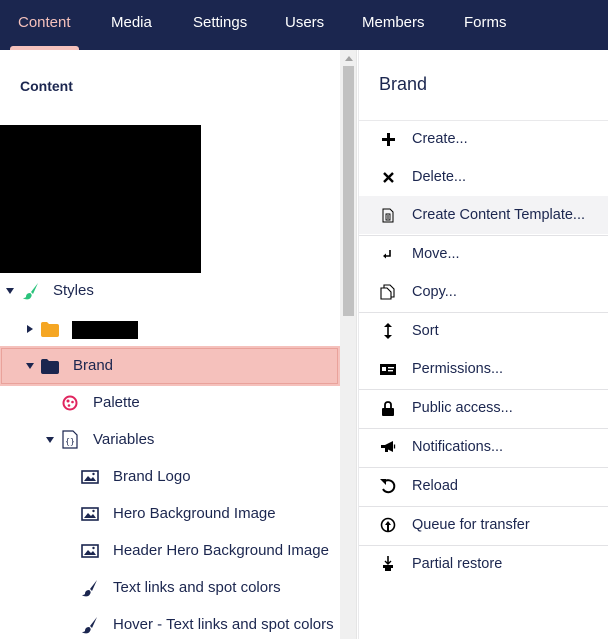  What do you see at coordinates (388, 408) in the screenshot?
I see `lock-icon` at bounding box center [388, 408].